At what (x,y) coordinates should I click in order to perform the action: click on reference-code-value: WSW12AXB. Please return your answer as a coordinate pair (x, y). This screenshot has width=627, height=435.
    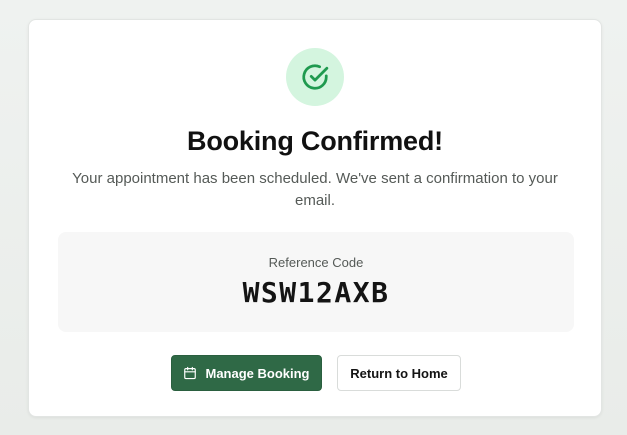
    Looking at the image, I should click on (316, 292).